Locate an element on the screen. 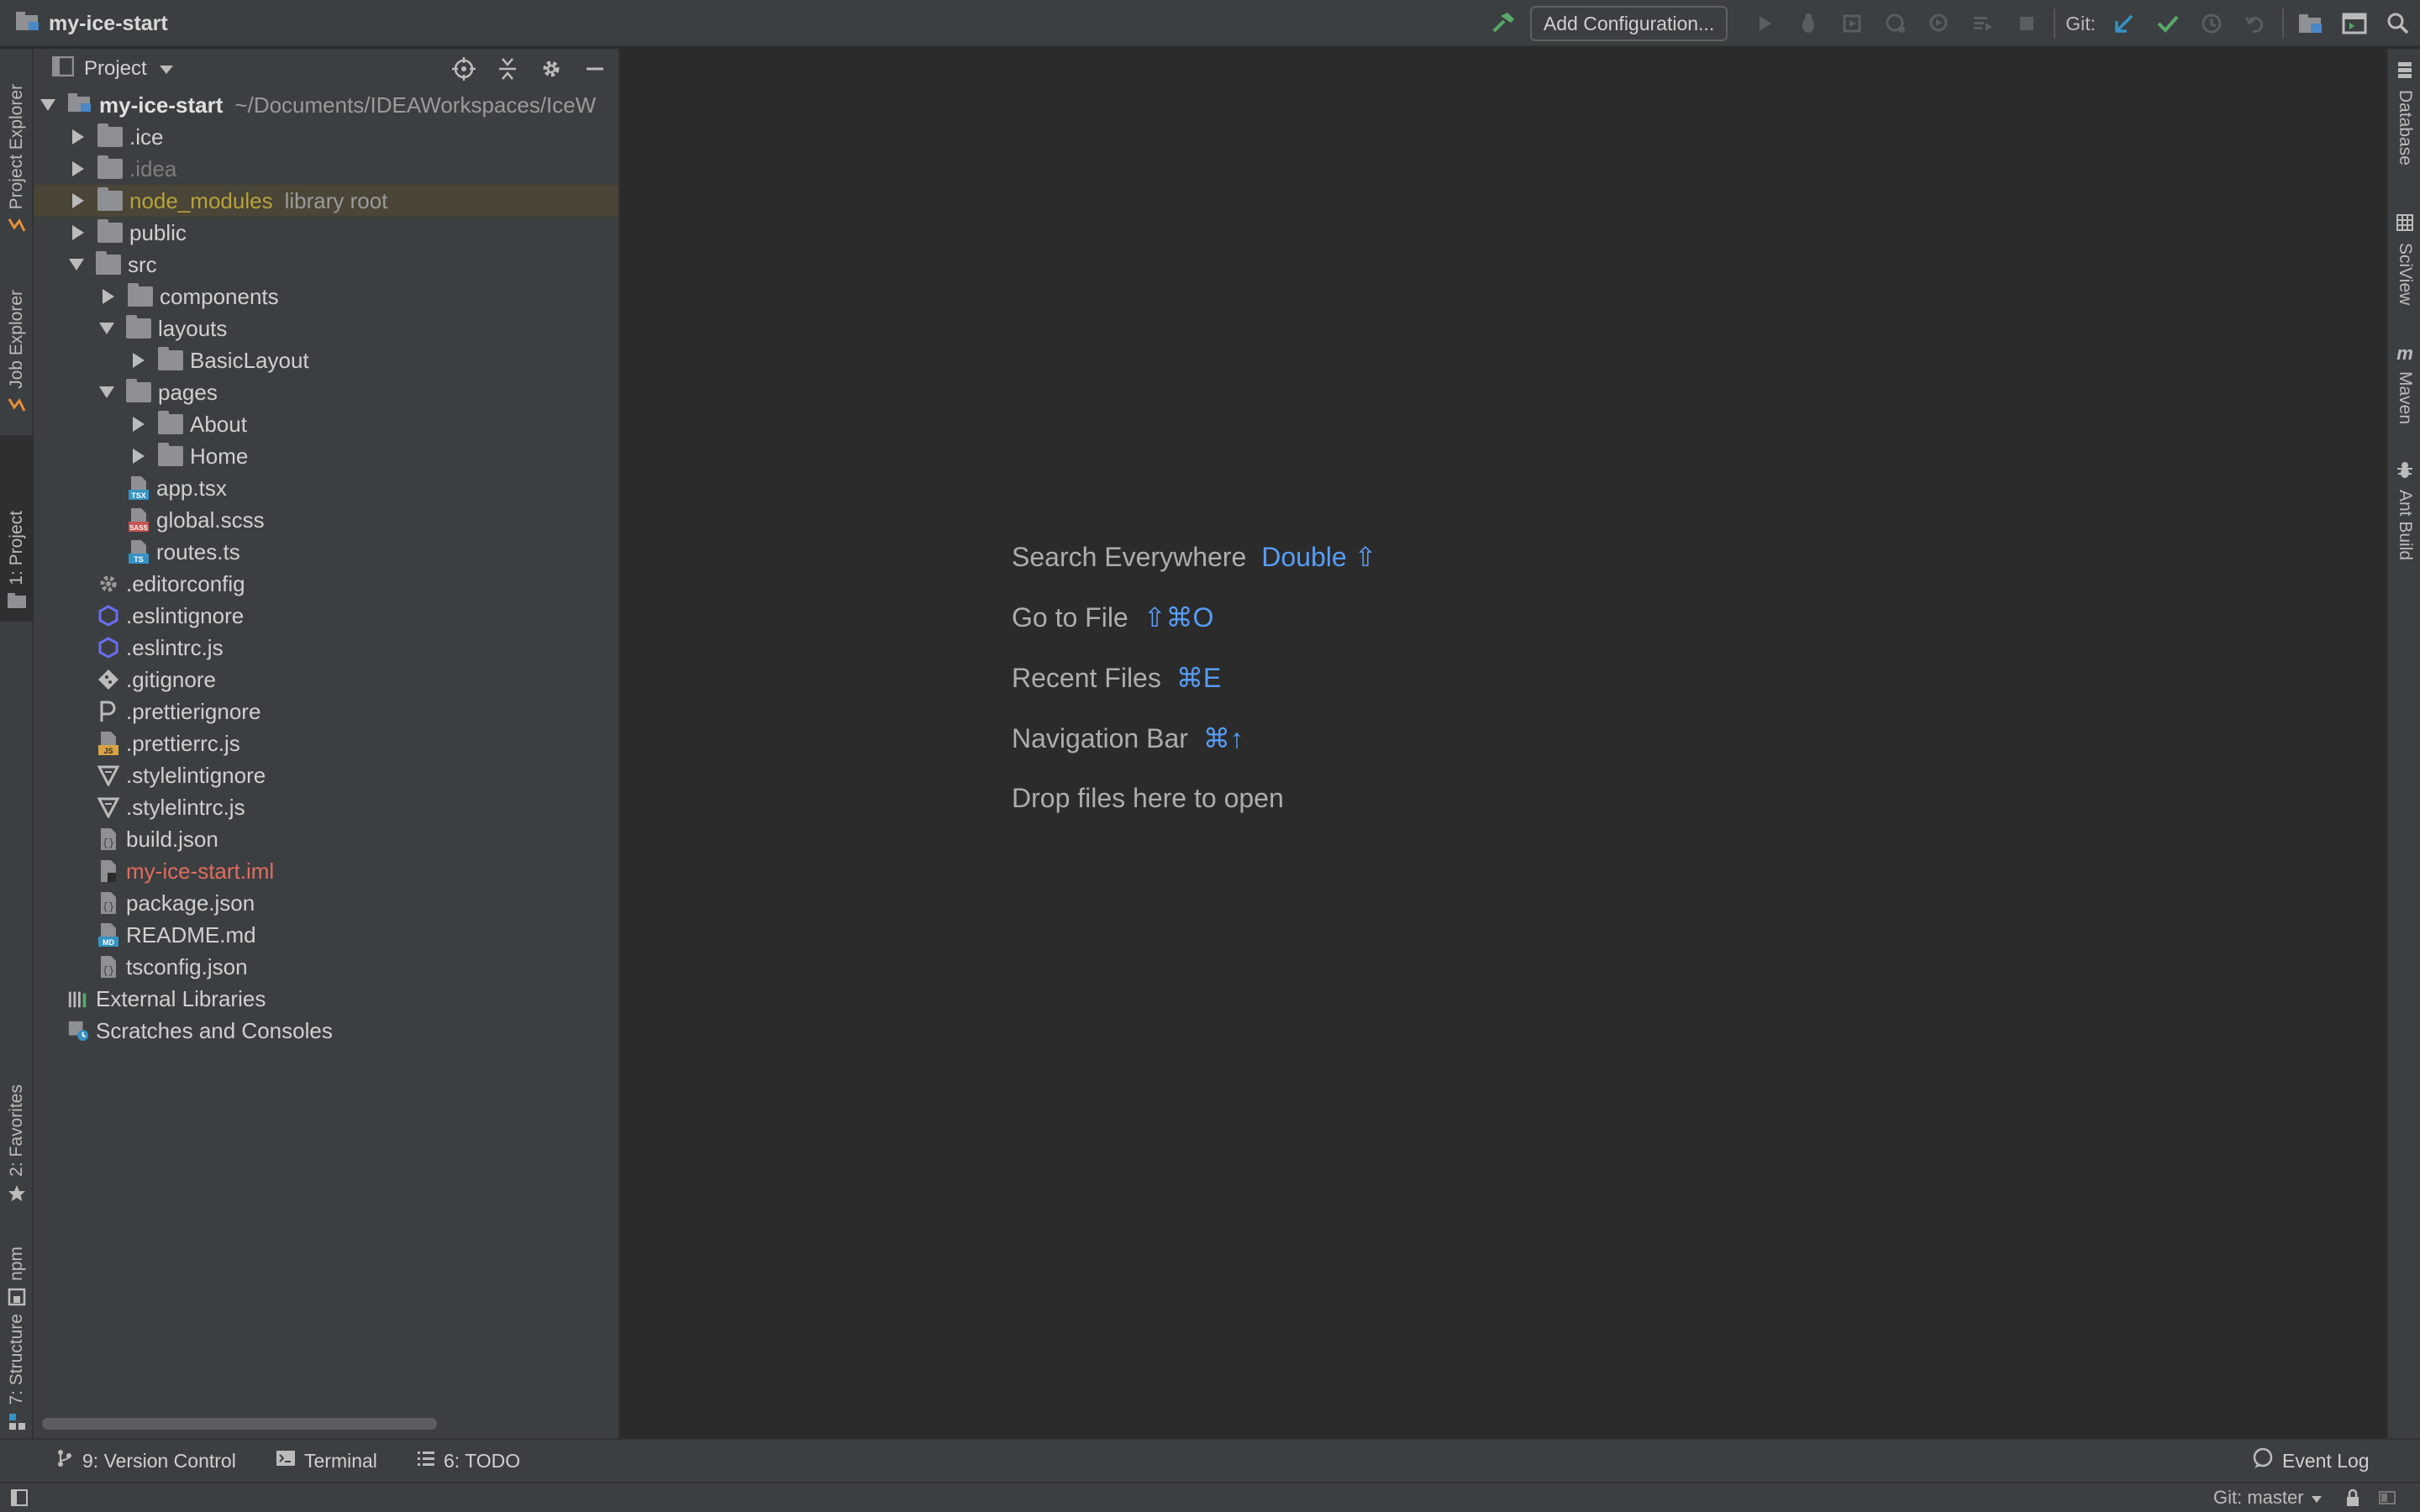  tree-item-eslintrc: .eslintrc.js is located at coordinates (326, 648).